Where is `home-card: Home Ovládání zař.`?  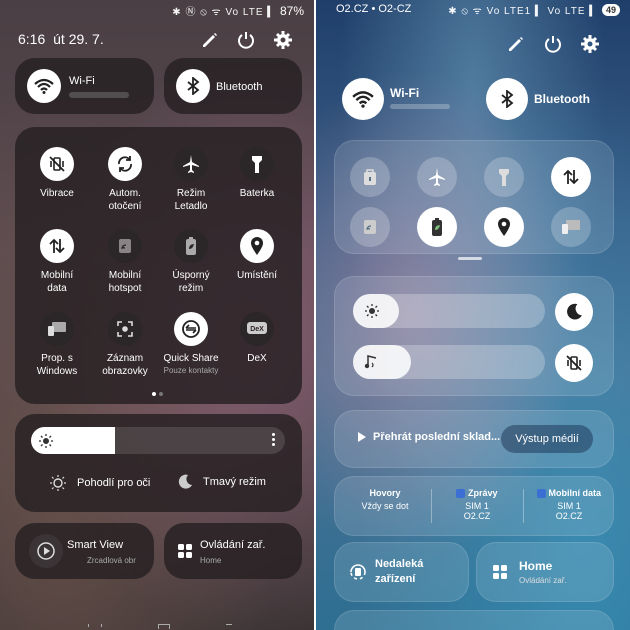
home-card: Home Ovládání zař. is located at coordinates (545, 572).